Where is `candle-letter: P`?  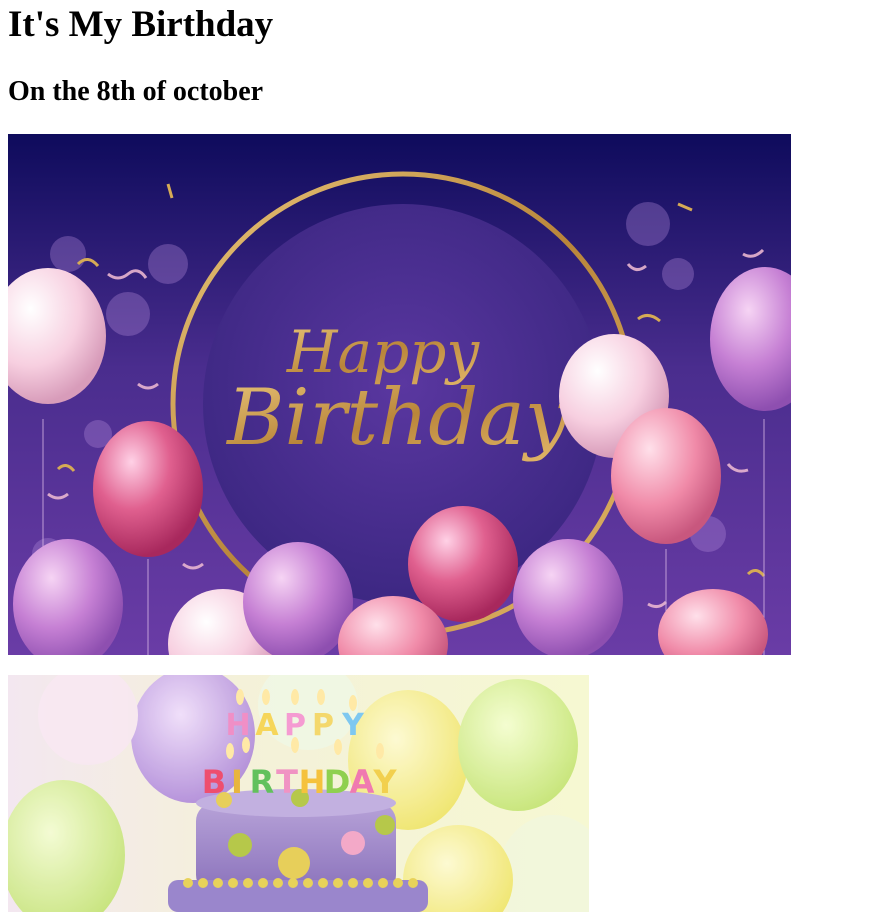 candle-letter: P is located at coordinates (323, 725).